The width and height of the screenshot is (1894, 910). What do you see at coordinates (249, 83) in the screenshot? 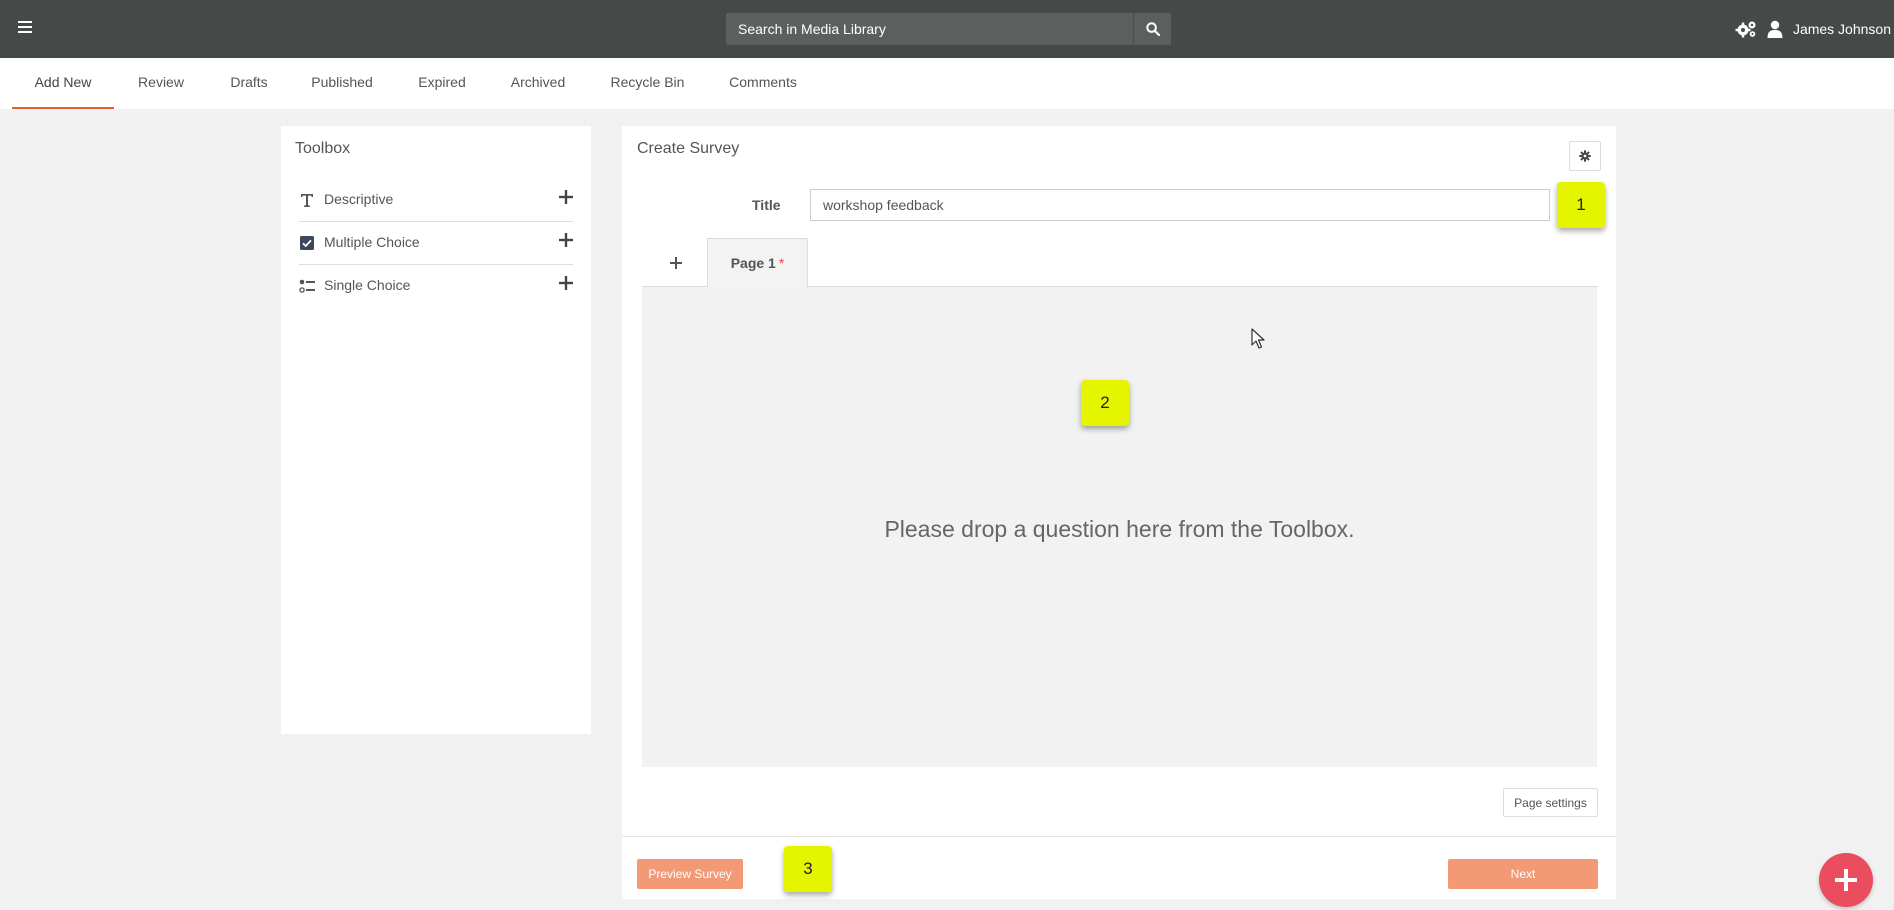
I see `tab-drafts: Drafts` at bounding box center [249, 83].